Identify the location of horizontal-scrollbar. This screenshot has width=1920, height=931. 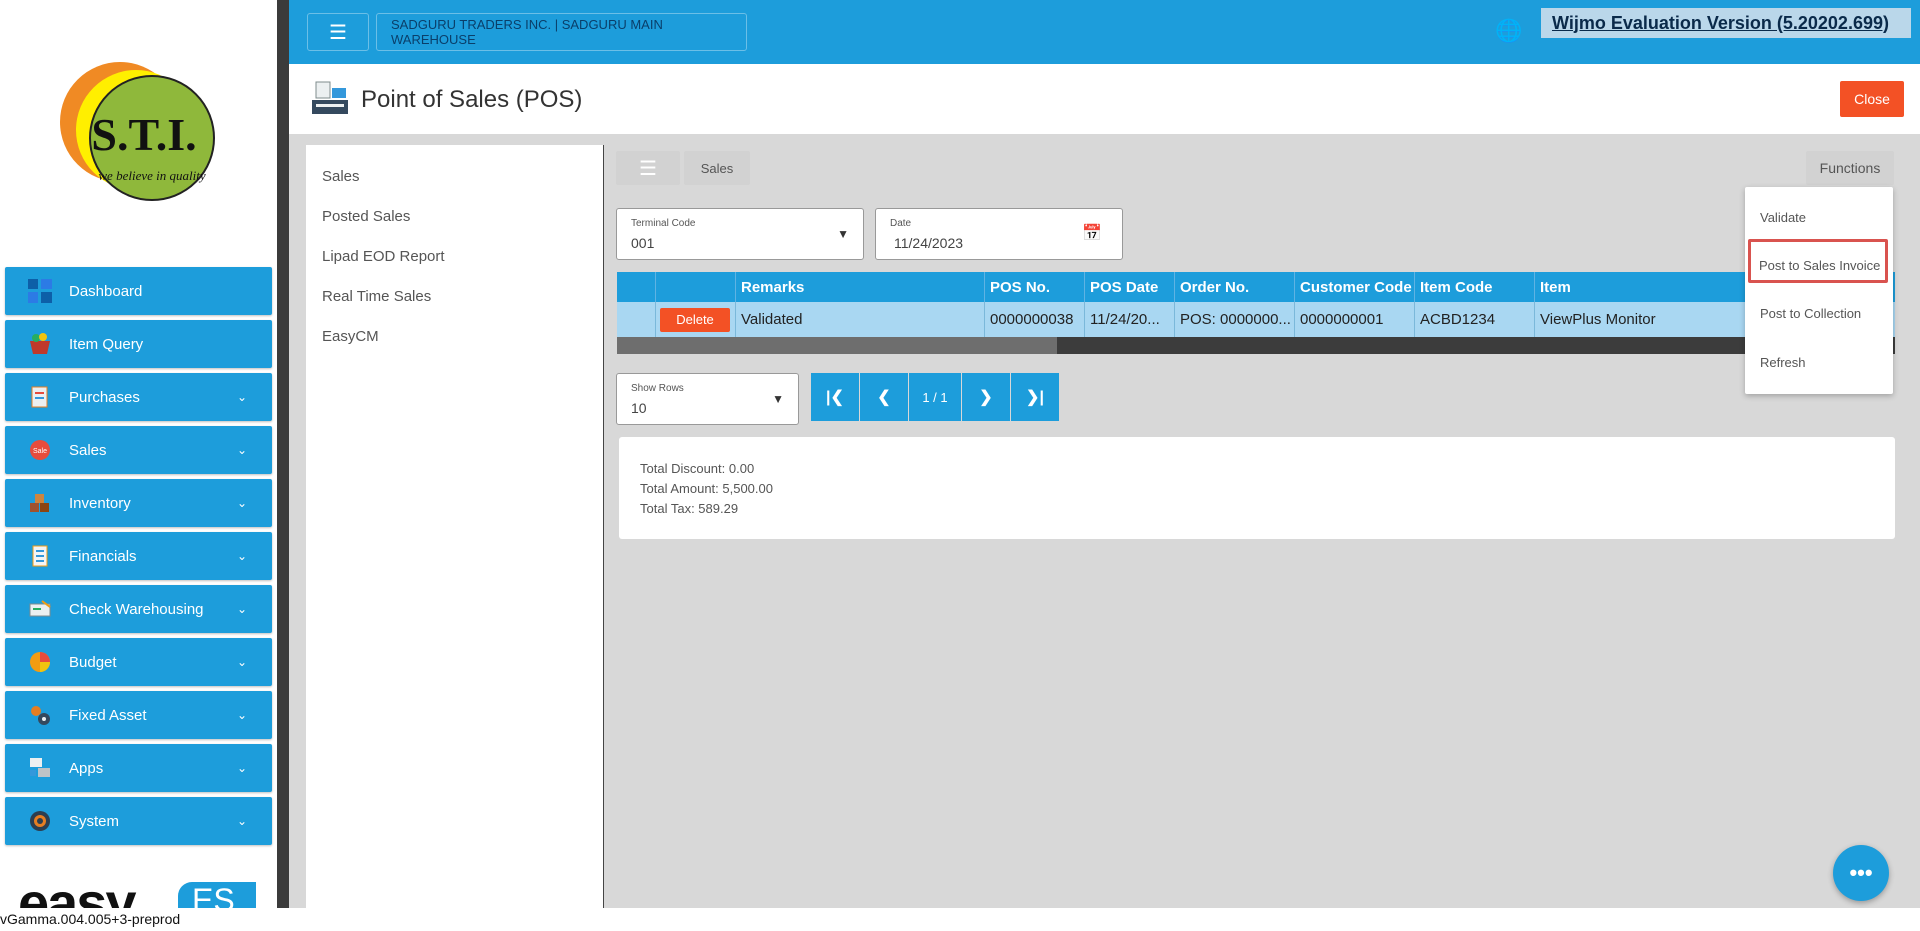
(1256, 345).